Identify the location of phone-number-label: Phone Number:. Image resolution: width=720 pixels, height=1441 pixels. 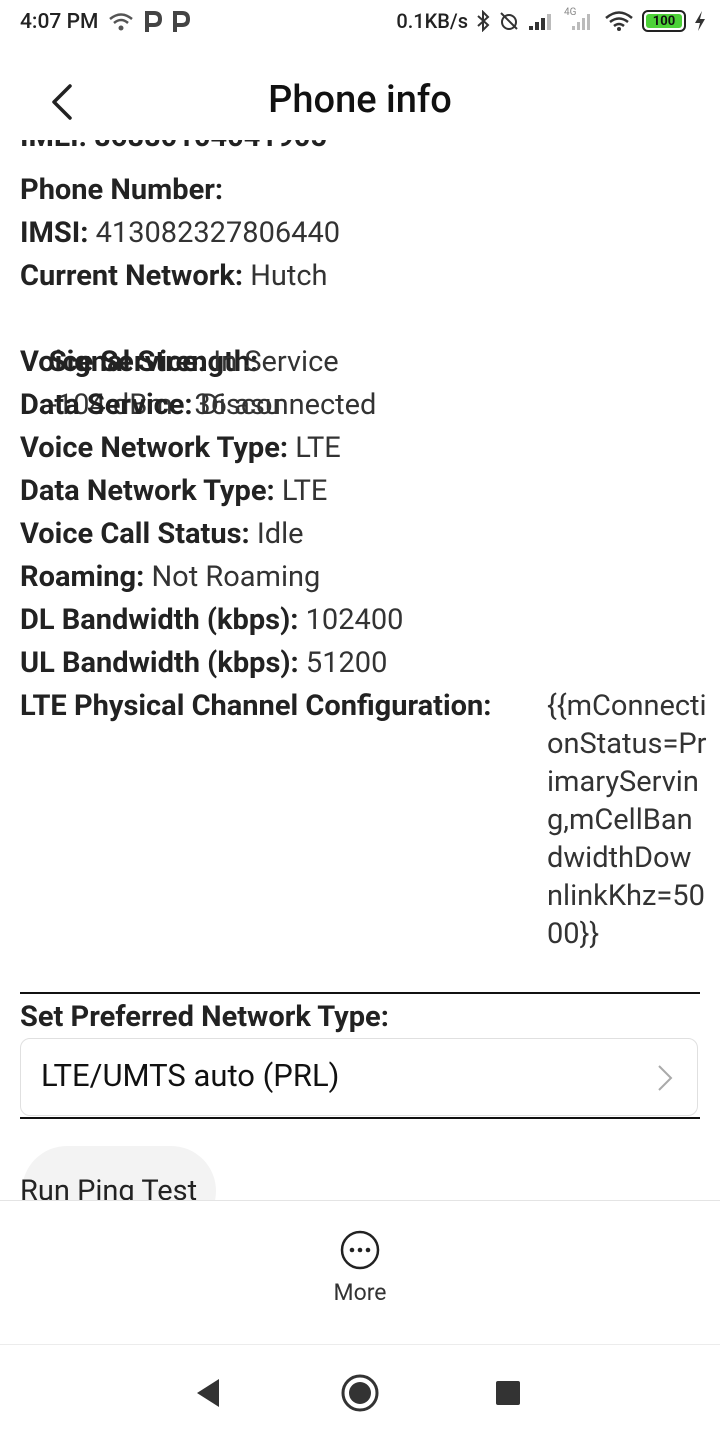
(122, 190).